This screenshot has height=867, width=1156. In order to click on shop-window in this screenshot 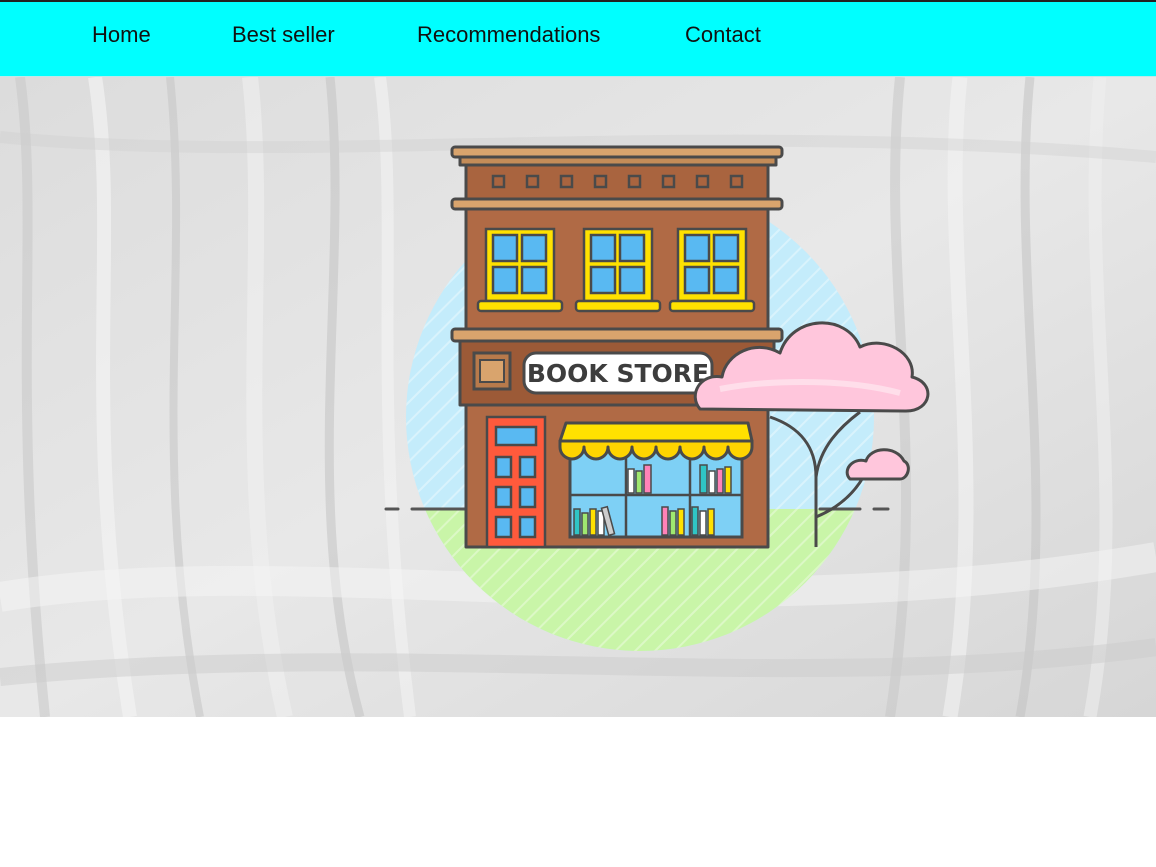, I will do `click(656, 493)`.